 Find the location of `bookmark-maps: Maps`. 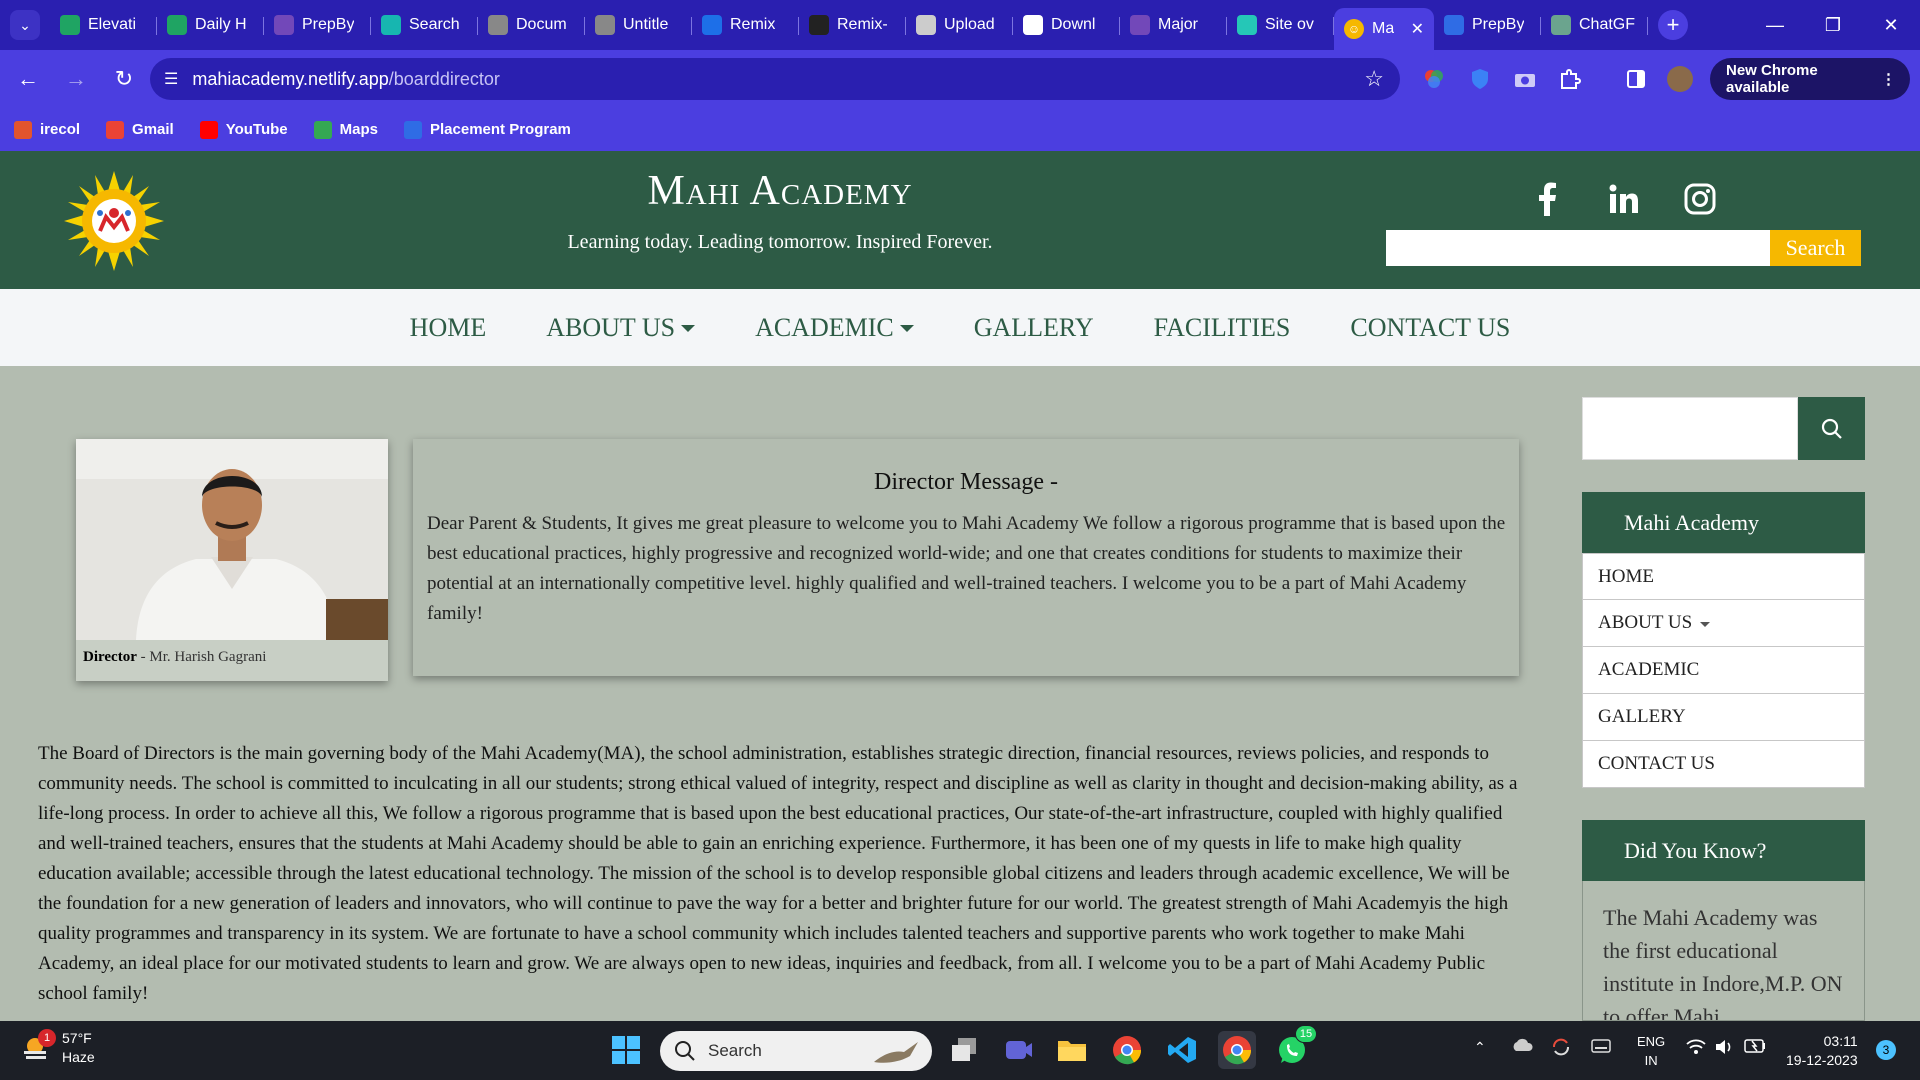

bookmark-maps: Maps is located at coordinates (345, 129).